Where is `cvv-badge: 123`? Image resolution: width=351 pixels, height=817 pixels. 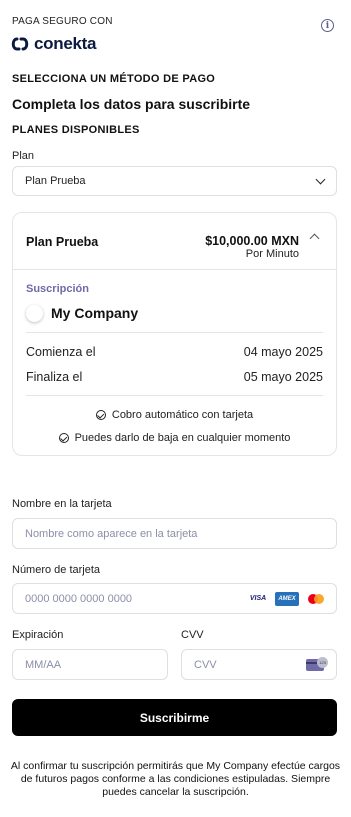 cvv-badge: 123 is located at coordinates (322, 662).